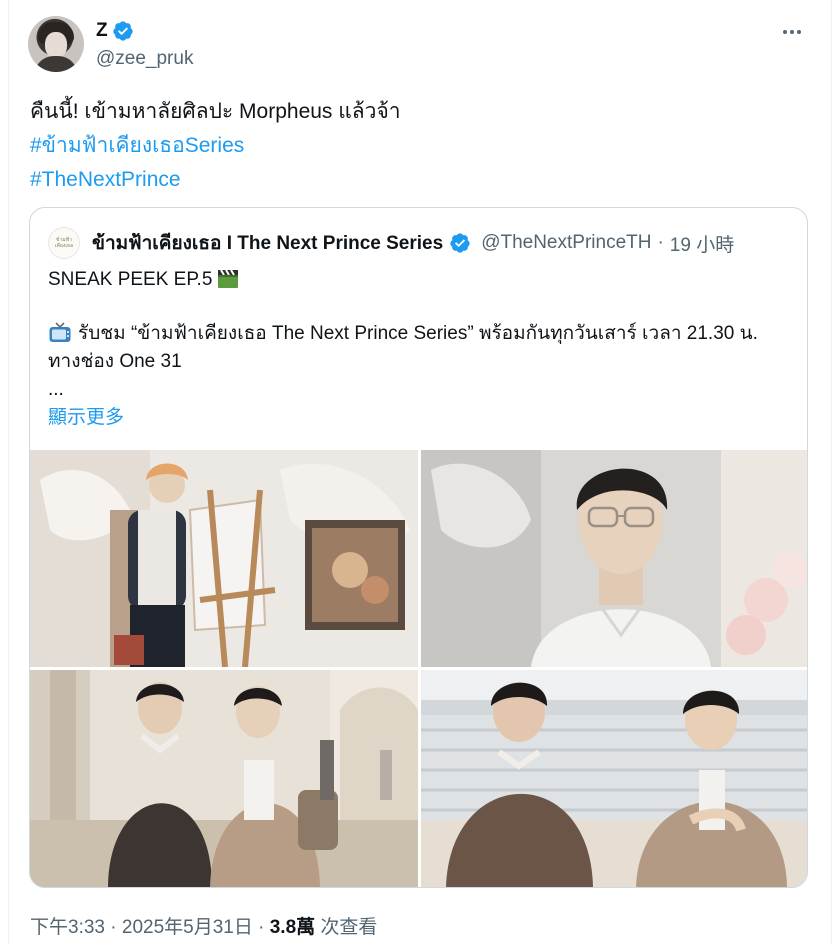 The height and width of the screenshot is (944, 837). Describe the element at coordinates (792, 32) in the screenshot. I see `more-options-icon` at that location.